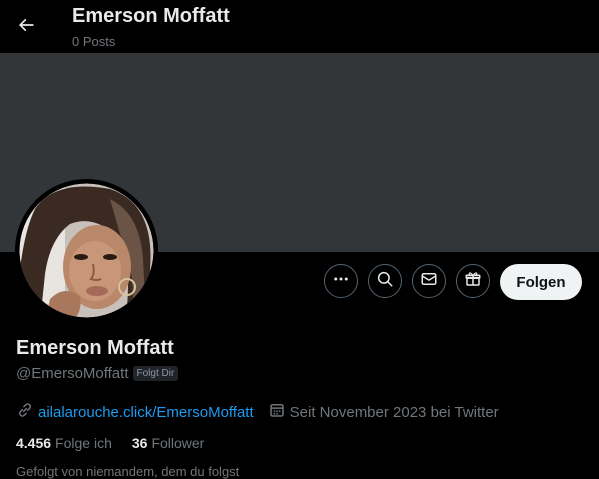 This screenshot has width=599, height=479. Describe the element at coordinates (541, 282) in the screenshot. I see `follow-button: Folgen` at that location.